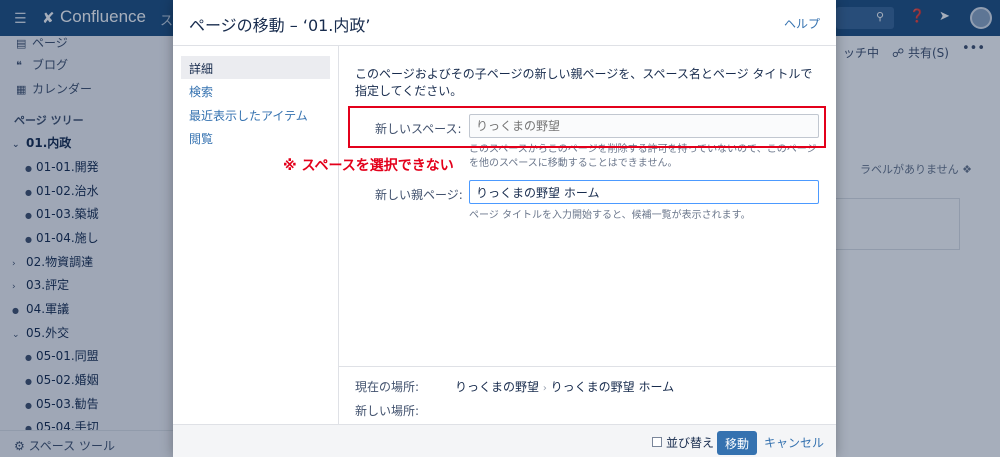 The image size is (1000, 457). I want to click on move-button: 移動, so click(737, 443).